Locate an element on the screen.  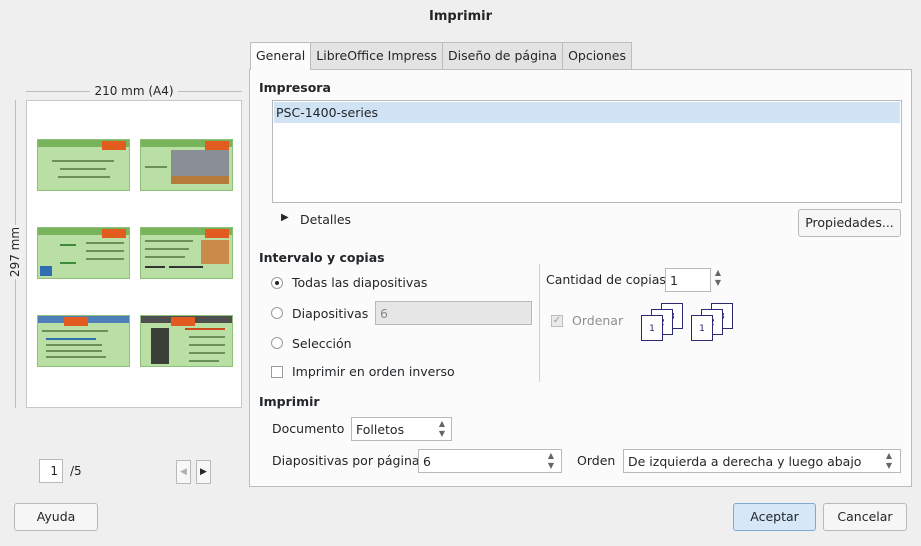
expand-triangle-icon: ▶ is located at coordinates (285, 217).